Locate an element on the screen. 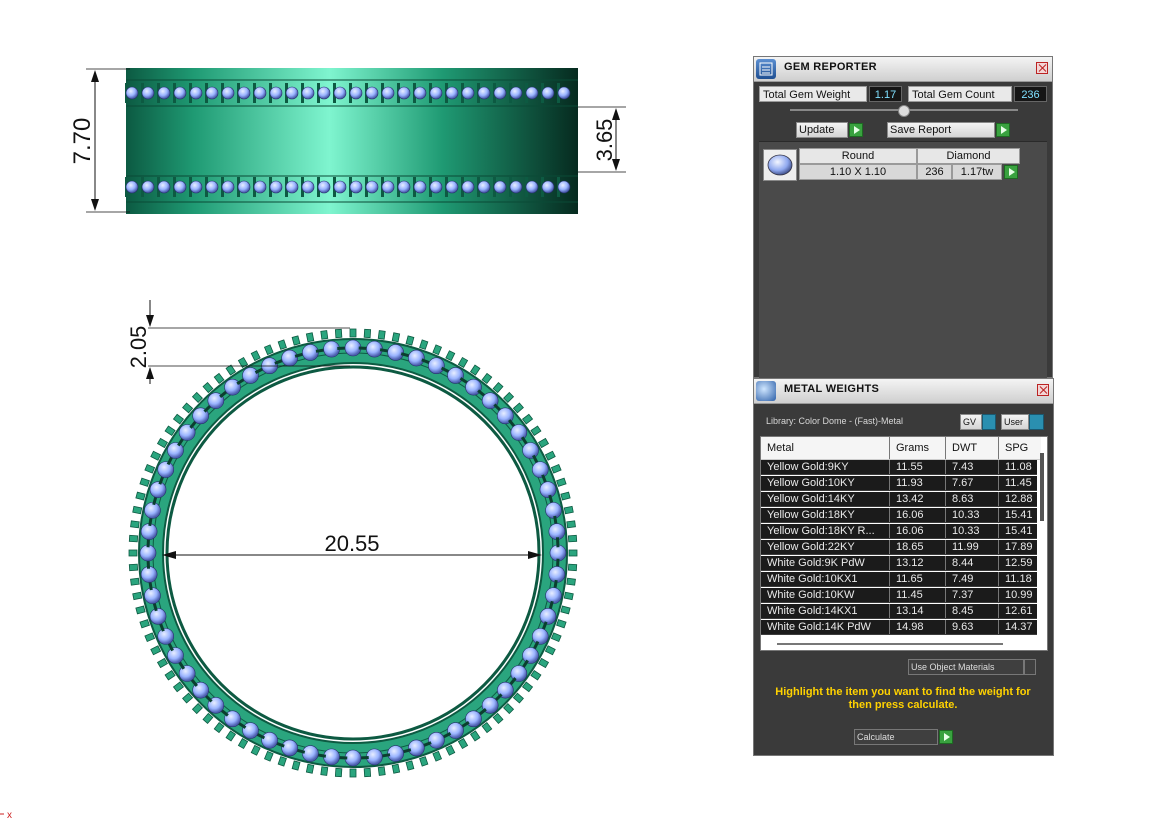 The image size is (1170, 828). dimension-label: 2.05 is located at coordinates (138, 347).